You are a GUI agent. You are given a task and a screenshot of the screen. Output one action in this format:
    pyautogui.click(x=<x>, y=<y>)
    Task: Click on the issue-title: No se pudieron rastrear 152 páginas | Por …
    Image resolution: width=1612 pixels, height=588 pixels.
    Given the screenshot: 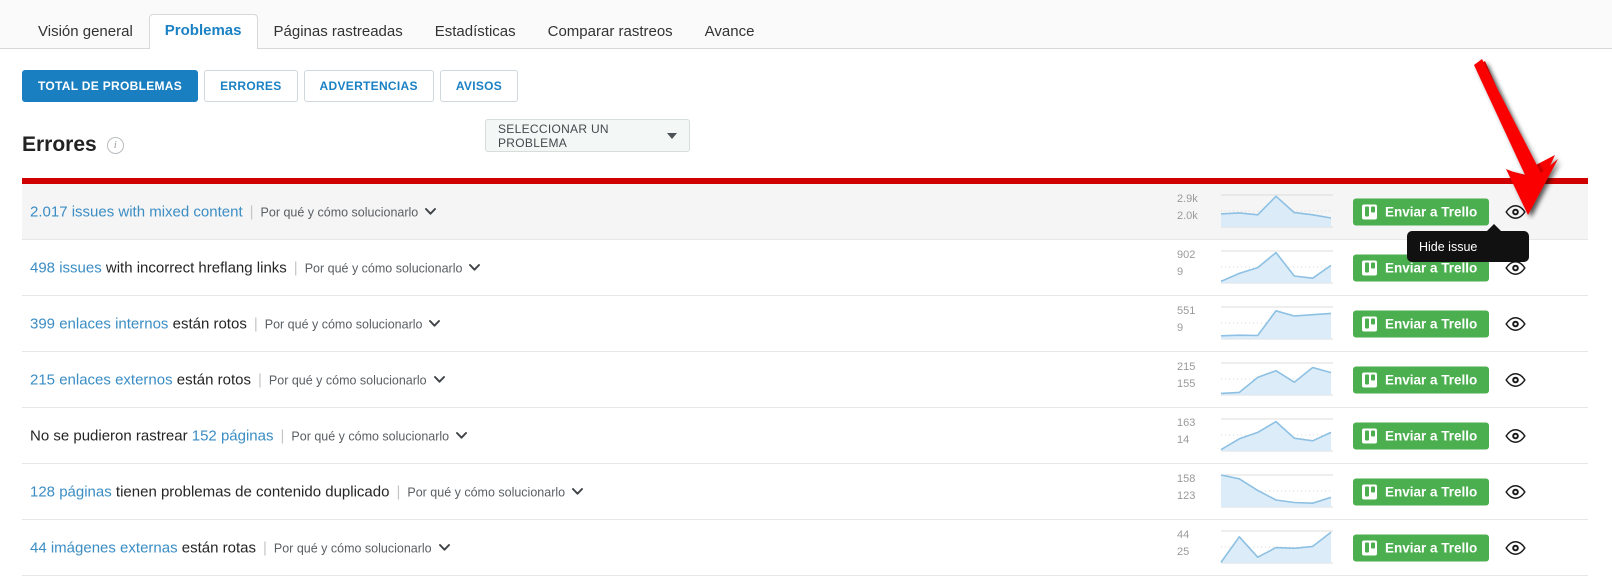 What is the action you would take?
    pyautogui.click(x=249, y=435)
    